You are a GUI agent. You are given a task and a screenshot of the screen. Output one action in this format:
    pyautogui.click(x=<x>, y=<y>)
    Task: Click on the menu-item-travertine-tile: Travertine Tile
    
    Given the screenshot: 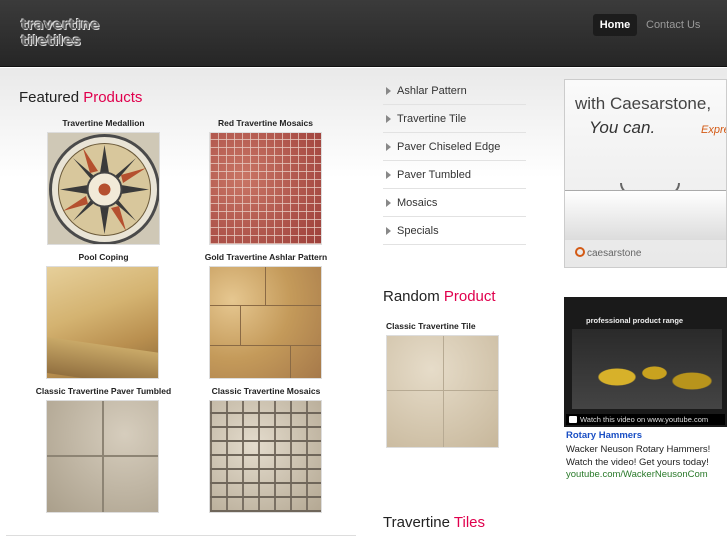 What is the action you would take?
    pyautogui.click(x=454, y=119)
    